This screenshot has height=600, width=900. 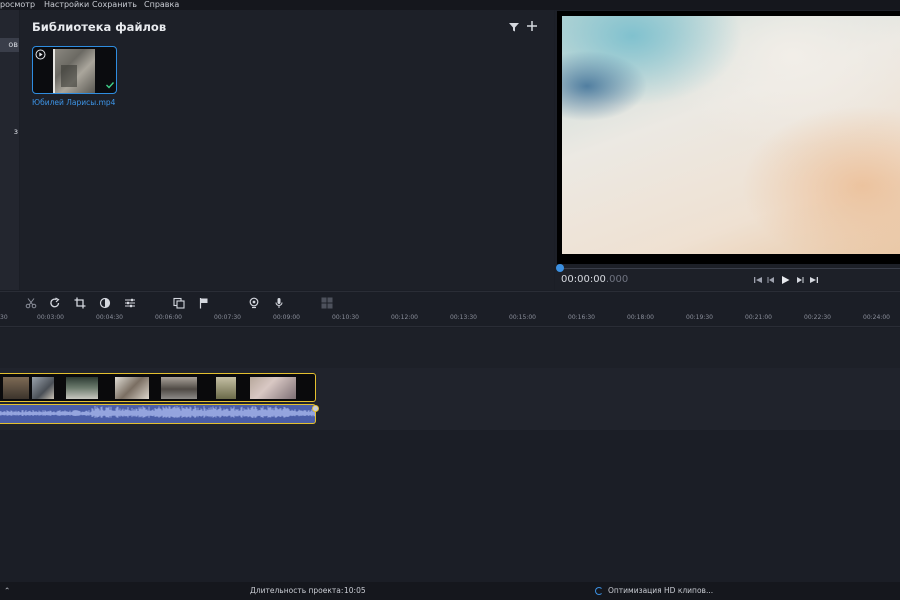 What do you see at coordinates (158, 387) in the screenshot?
I see `timeline-video-clip` at bounding box center [158, 387].